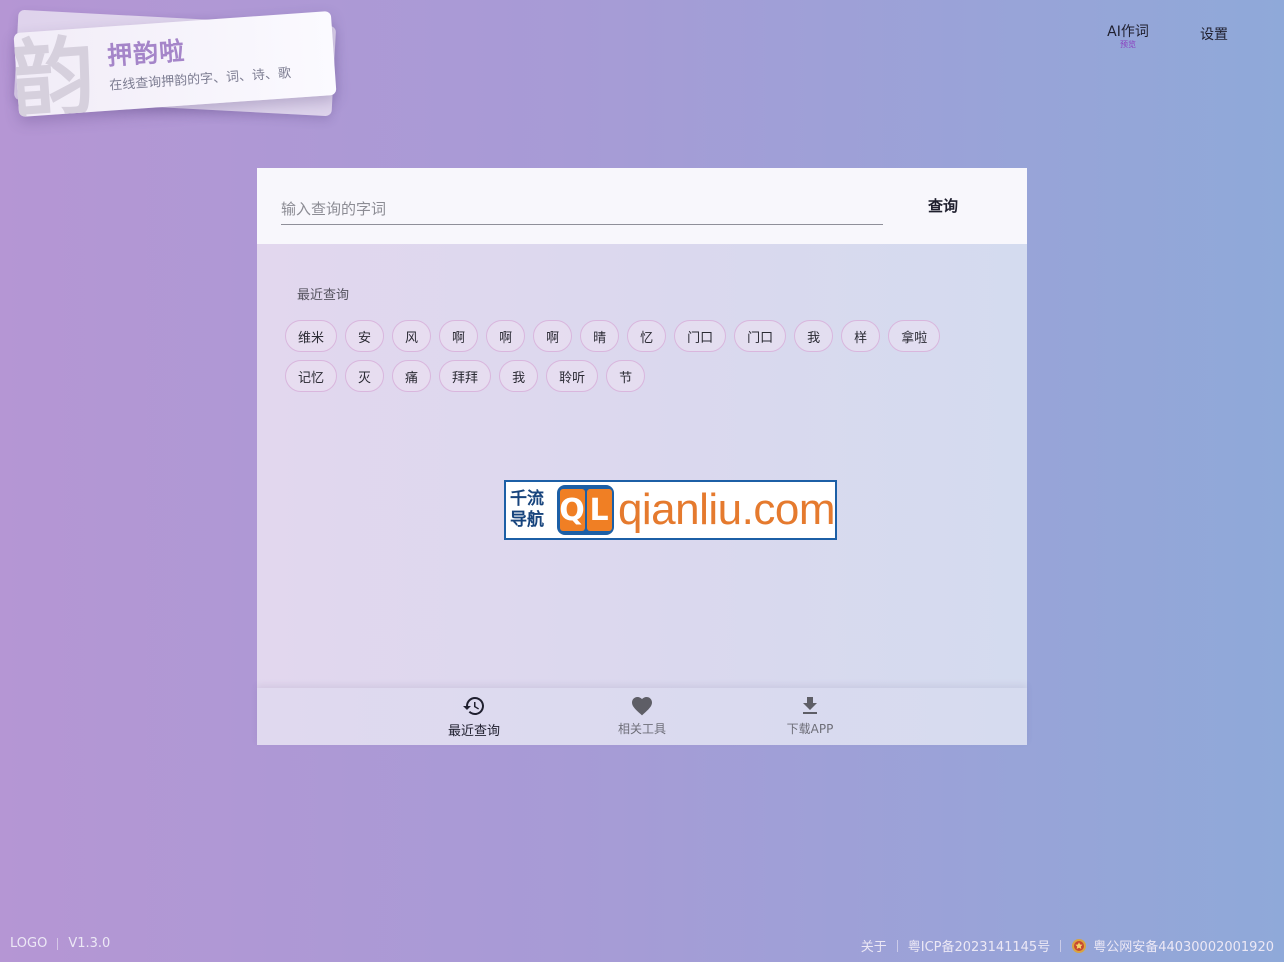 The width and height of the screenshot is (1284, 962). What do you see at coordinates (810, 717) in the screenshot?
I see `tab-download-app: 下载APP` at bounding box center [810, 717].